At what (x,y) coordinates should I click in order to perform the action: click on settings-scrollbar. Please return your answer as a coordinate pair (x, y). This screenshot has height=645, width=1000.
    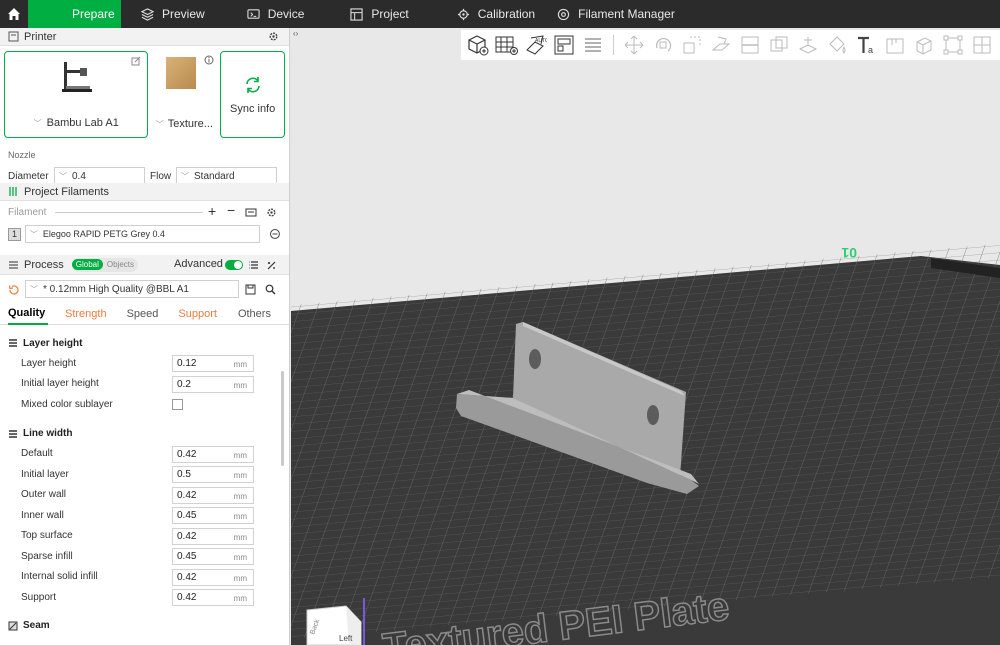
    Looking at the image, I should click on (282, 418).